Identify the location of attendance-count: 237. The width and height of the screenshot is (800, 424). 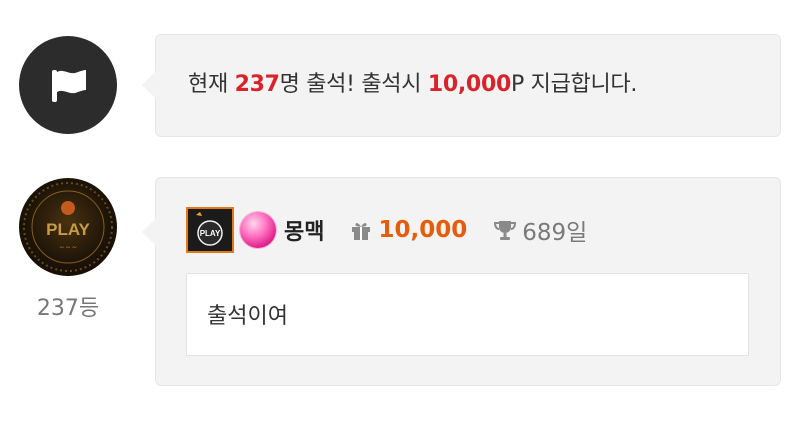
(257, 84).